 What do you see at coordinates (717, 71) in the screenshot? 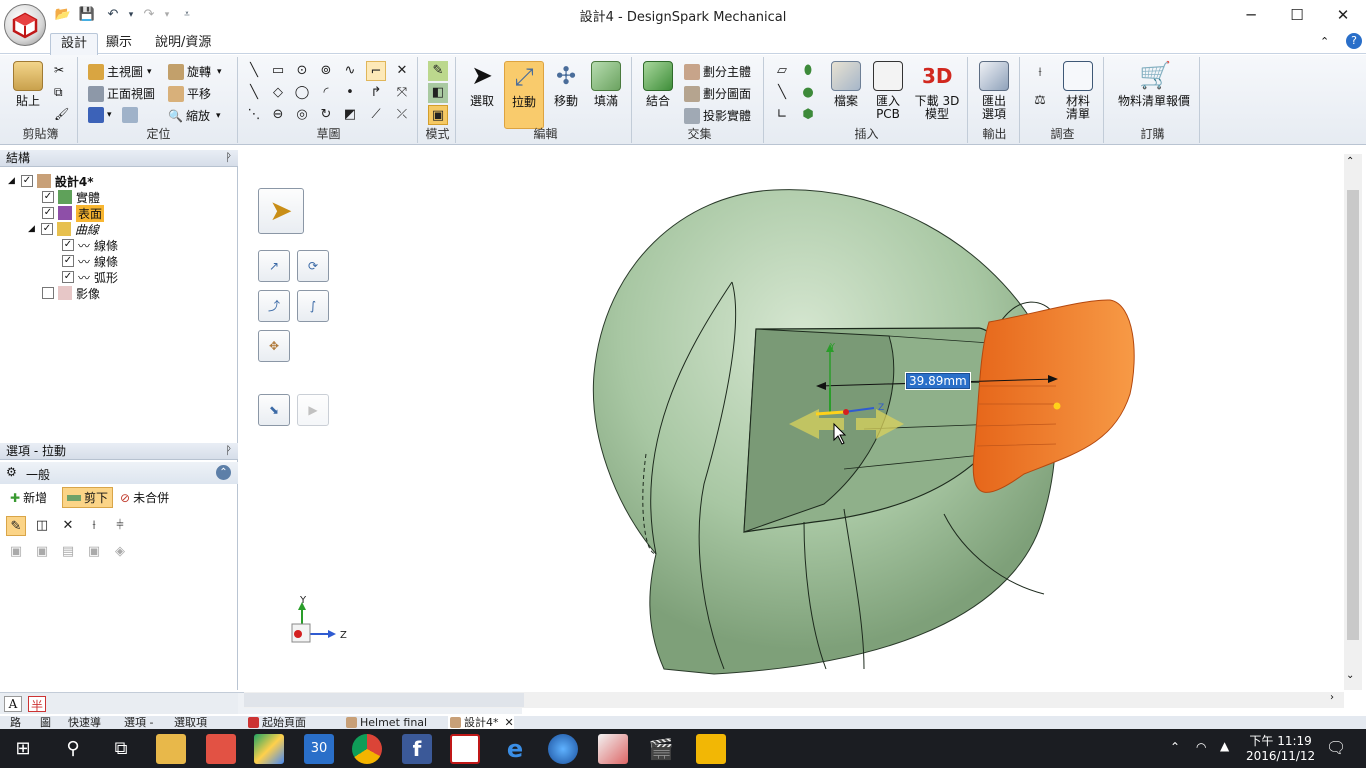
I see `split-body-button: 劃分主體` at bounding box center [717, 71].